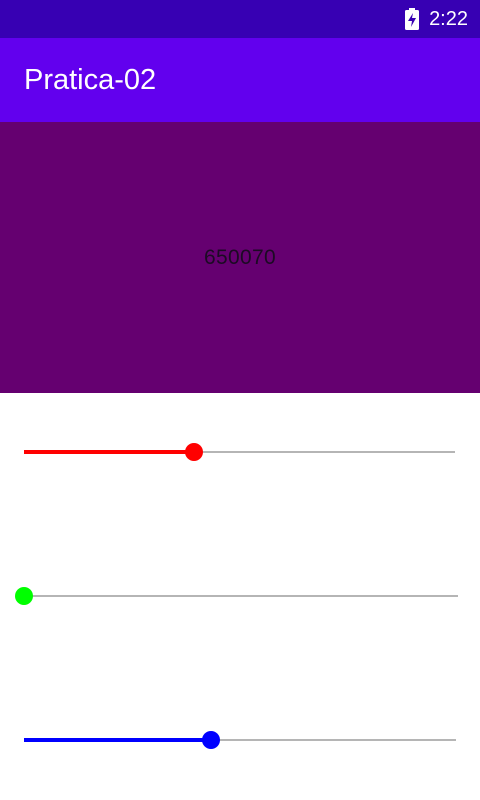 This screenshot has width=480, height=800. What do you see at coordinates (90, 79) in the screenshot?
I see `app-title: Pratica-02` at bounding box center [90, 79].